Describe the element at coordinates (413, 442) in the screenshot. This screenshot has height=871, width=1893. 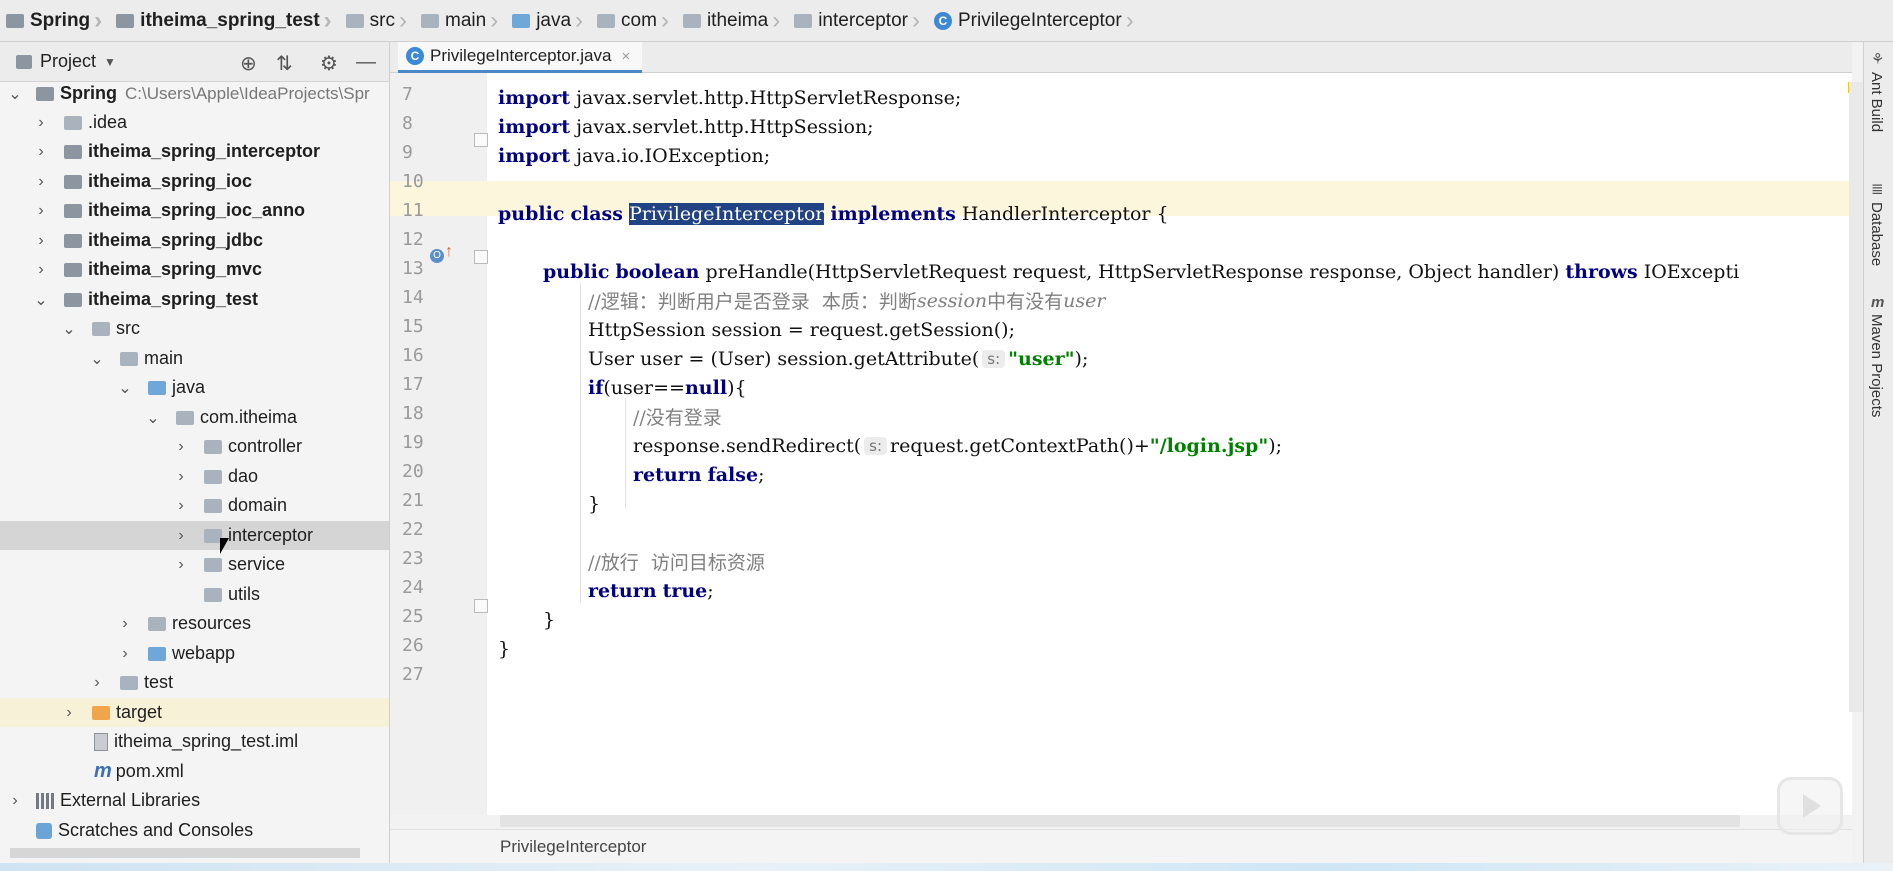
I see `line-number: 19` at that location.